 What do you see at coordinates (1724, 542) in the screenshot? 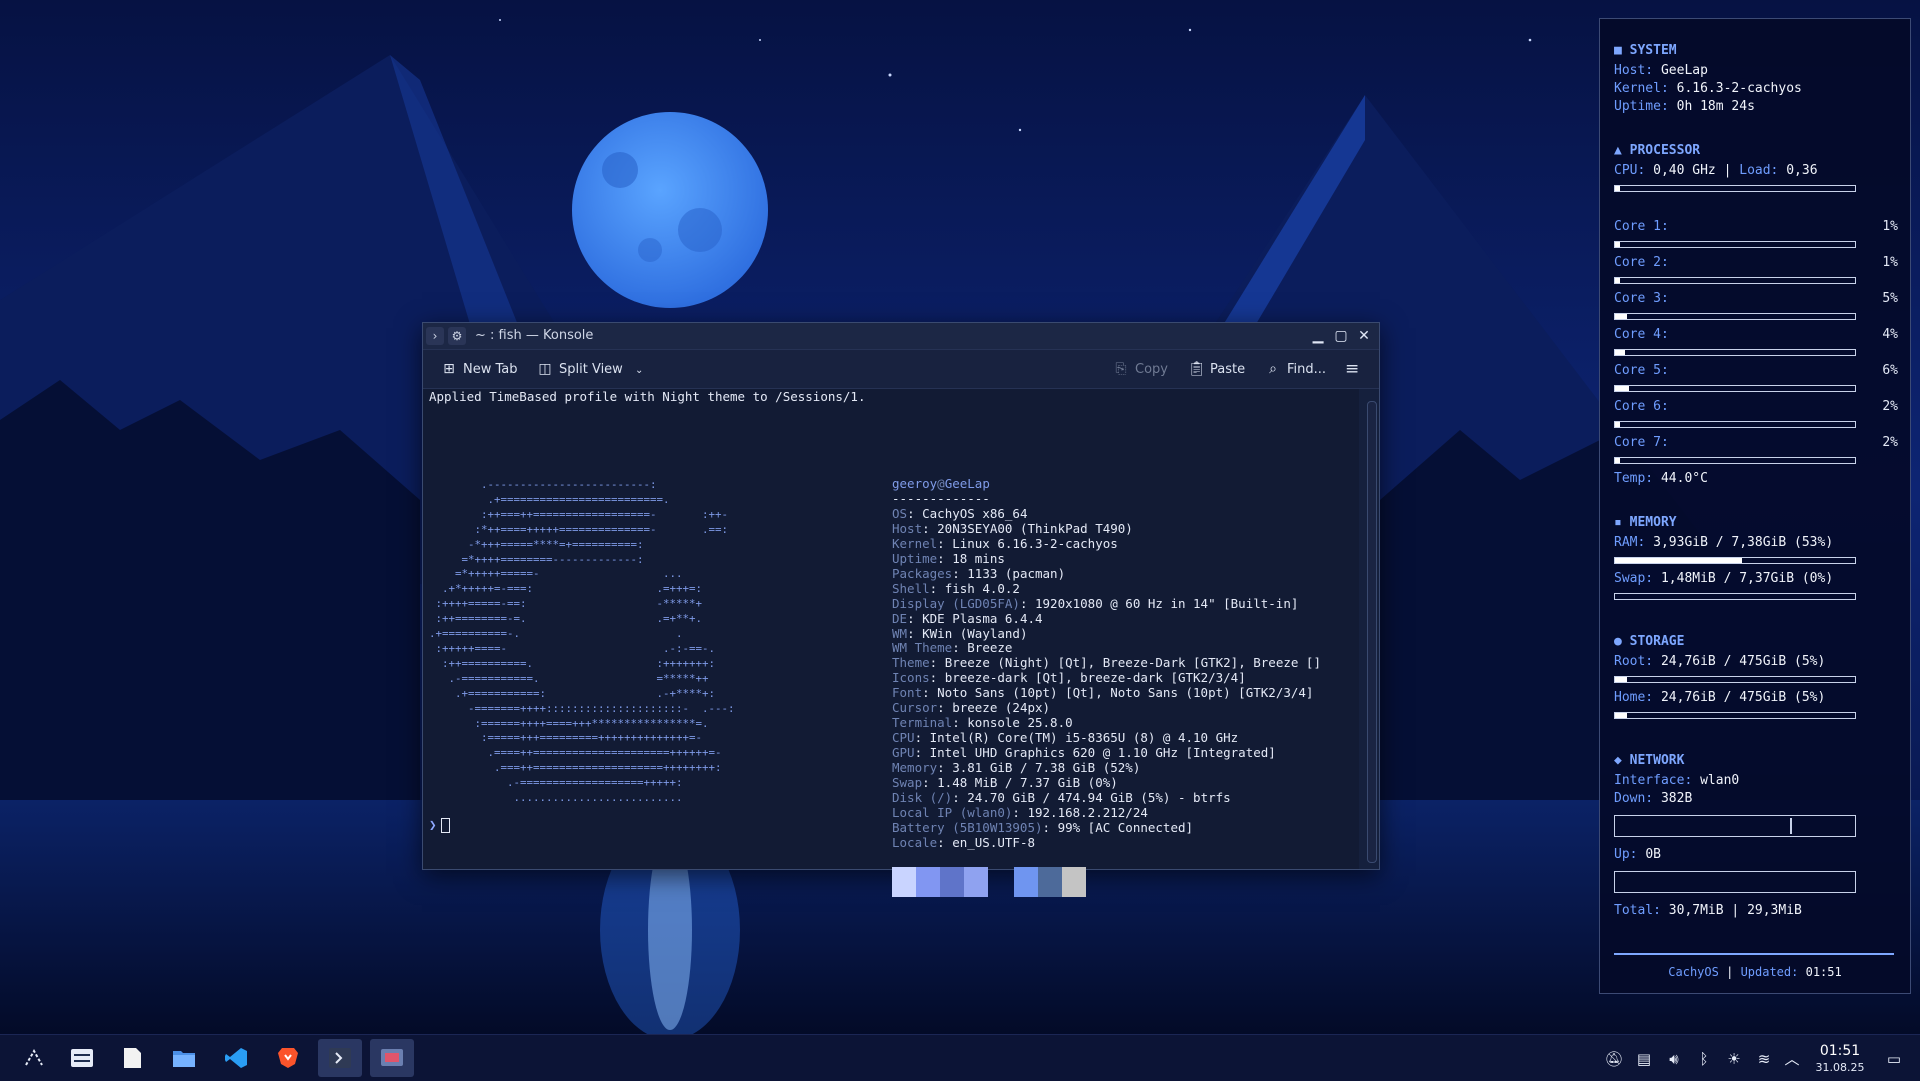
I see `ram-line: RAM: 3,93GiB / 7,38GiB (53%)` at bounding box center [1724, 542].